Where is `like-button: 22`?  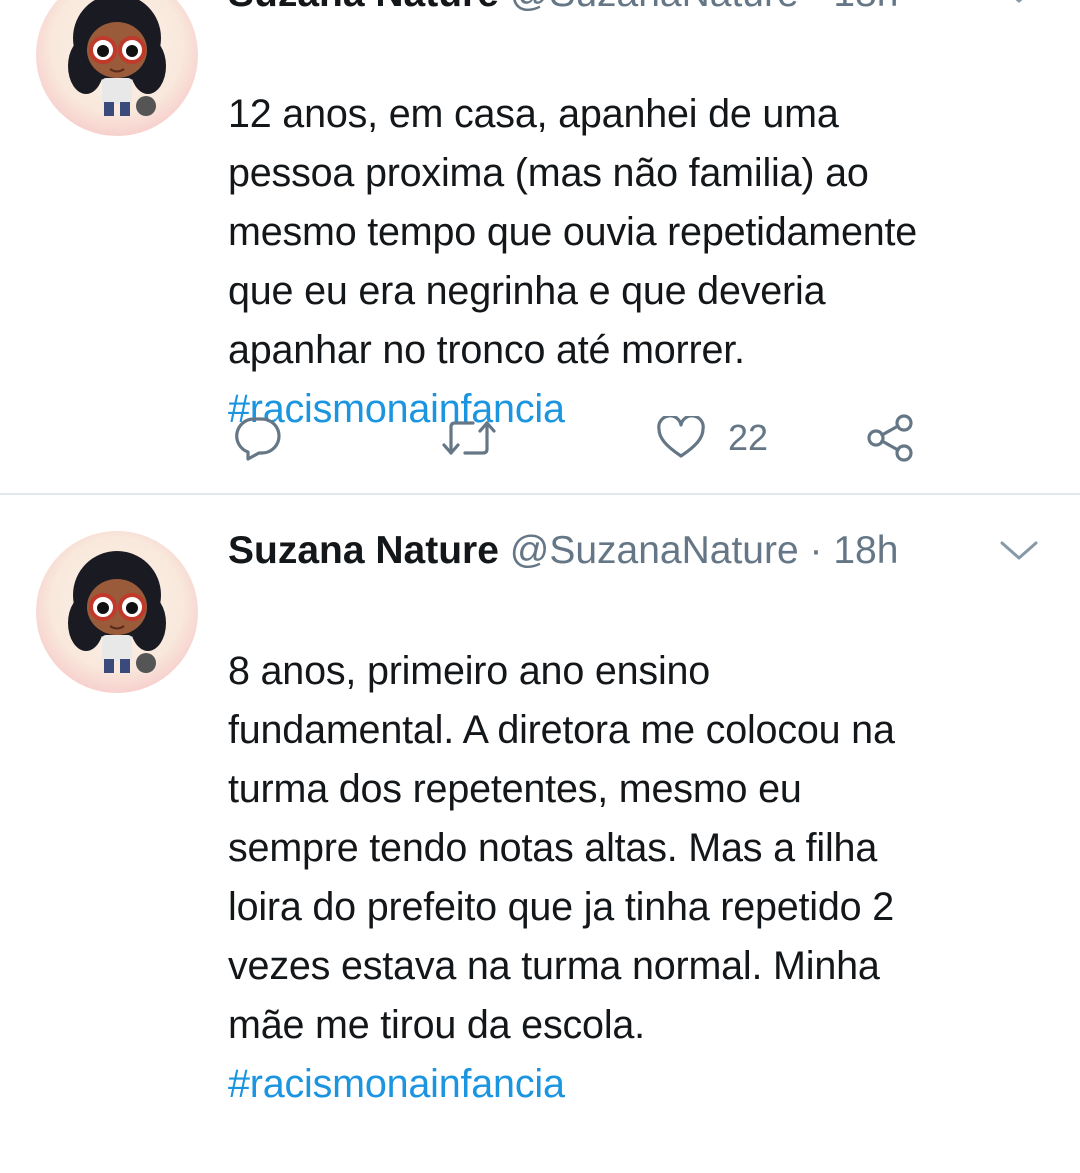
like-button: 22 is located at coordinates (712, 438).